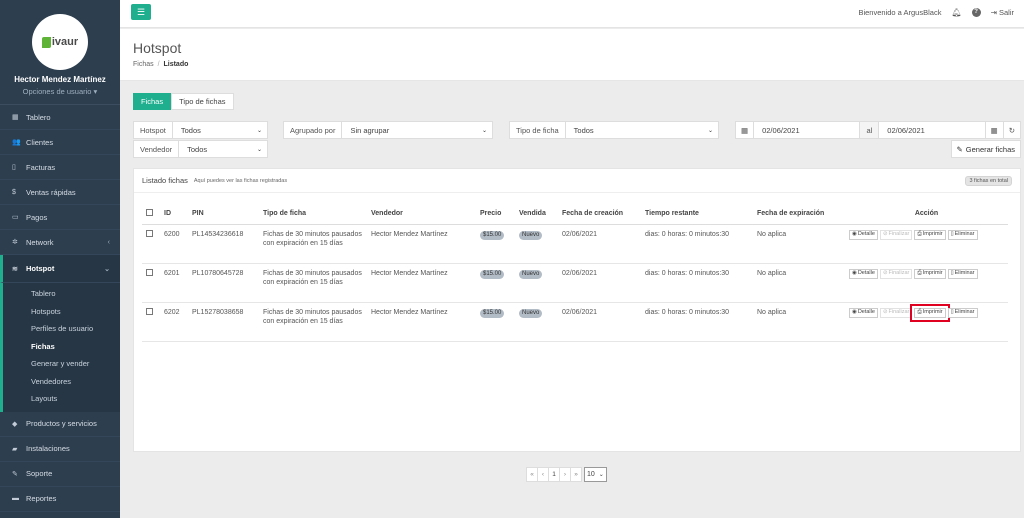  I want to click on submenu-item-layouts: Layouts, so click(61, 399).